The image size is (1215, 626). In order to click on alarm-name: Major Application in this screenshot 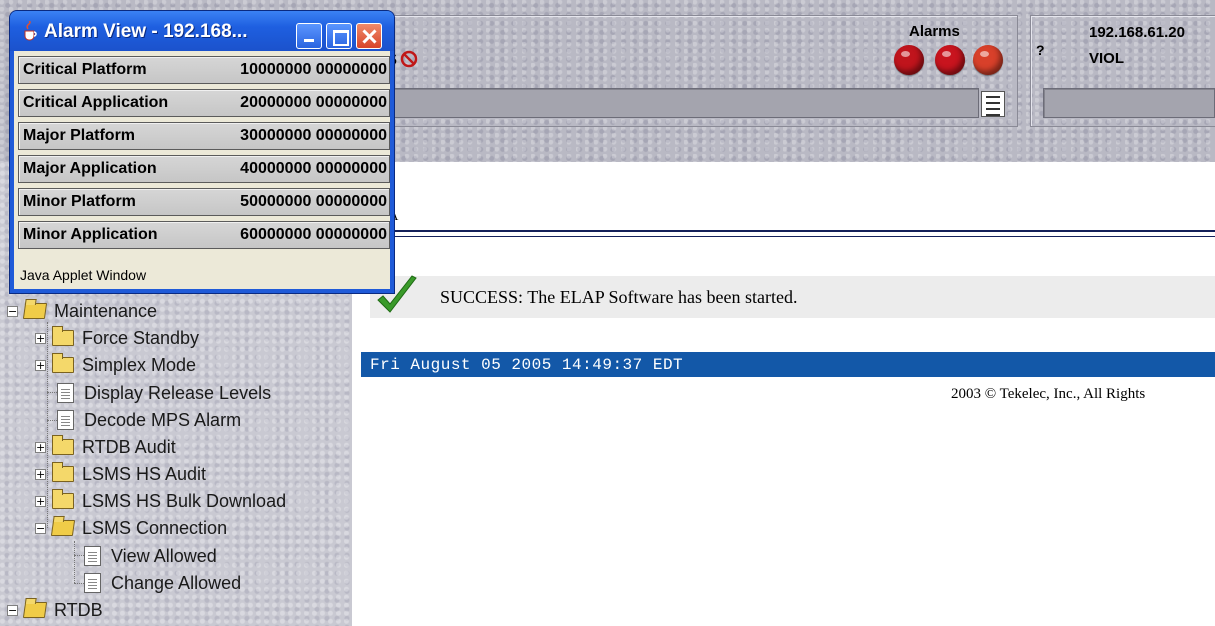, I will do `click(90, 168)`.